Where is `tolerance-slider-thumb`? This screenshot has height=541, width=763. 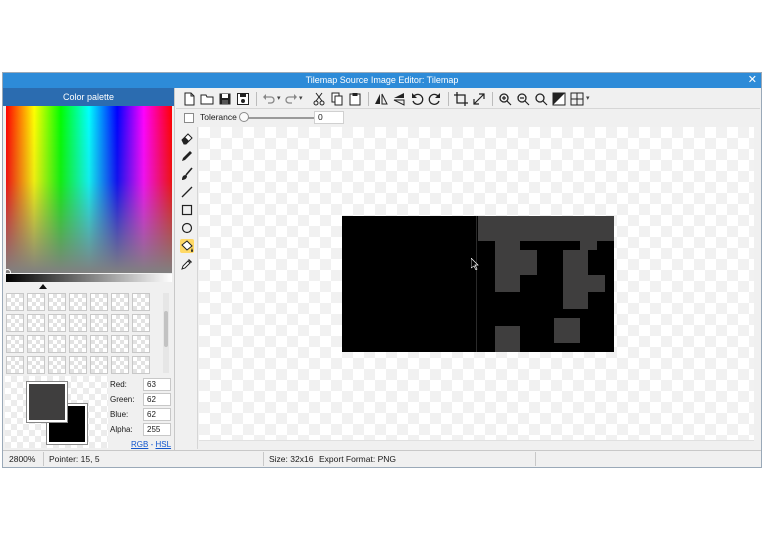 tolerance-slider-thumb is located at coordinates (244, 117).